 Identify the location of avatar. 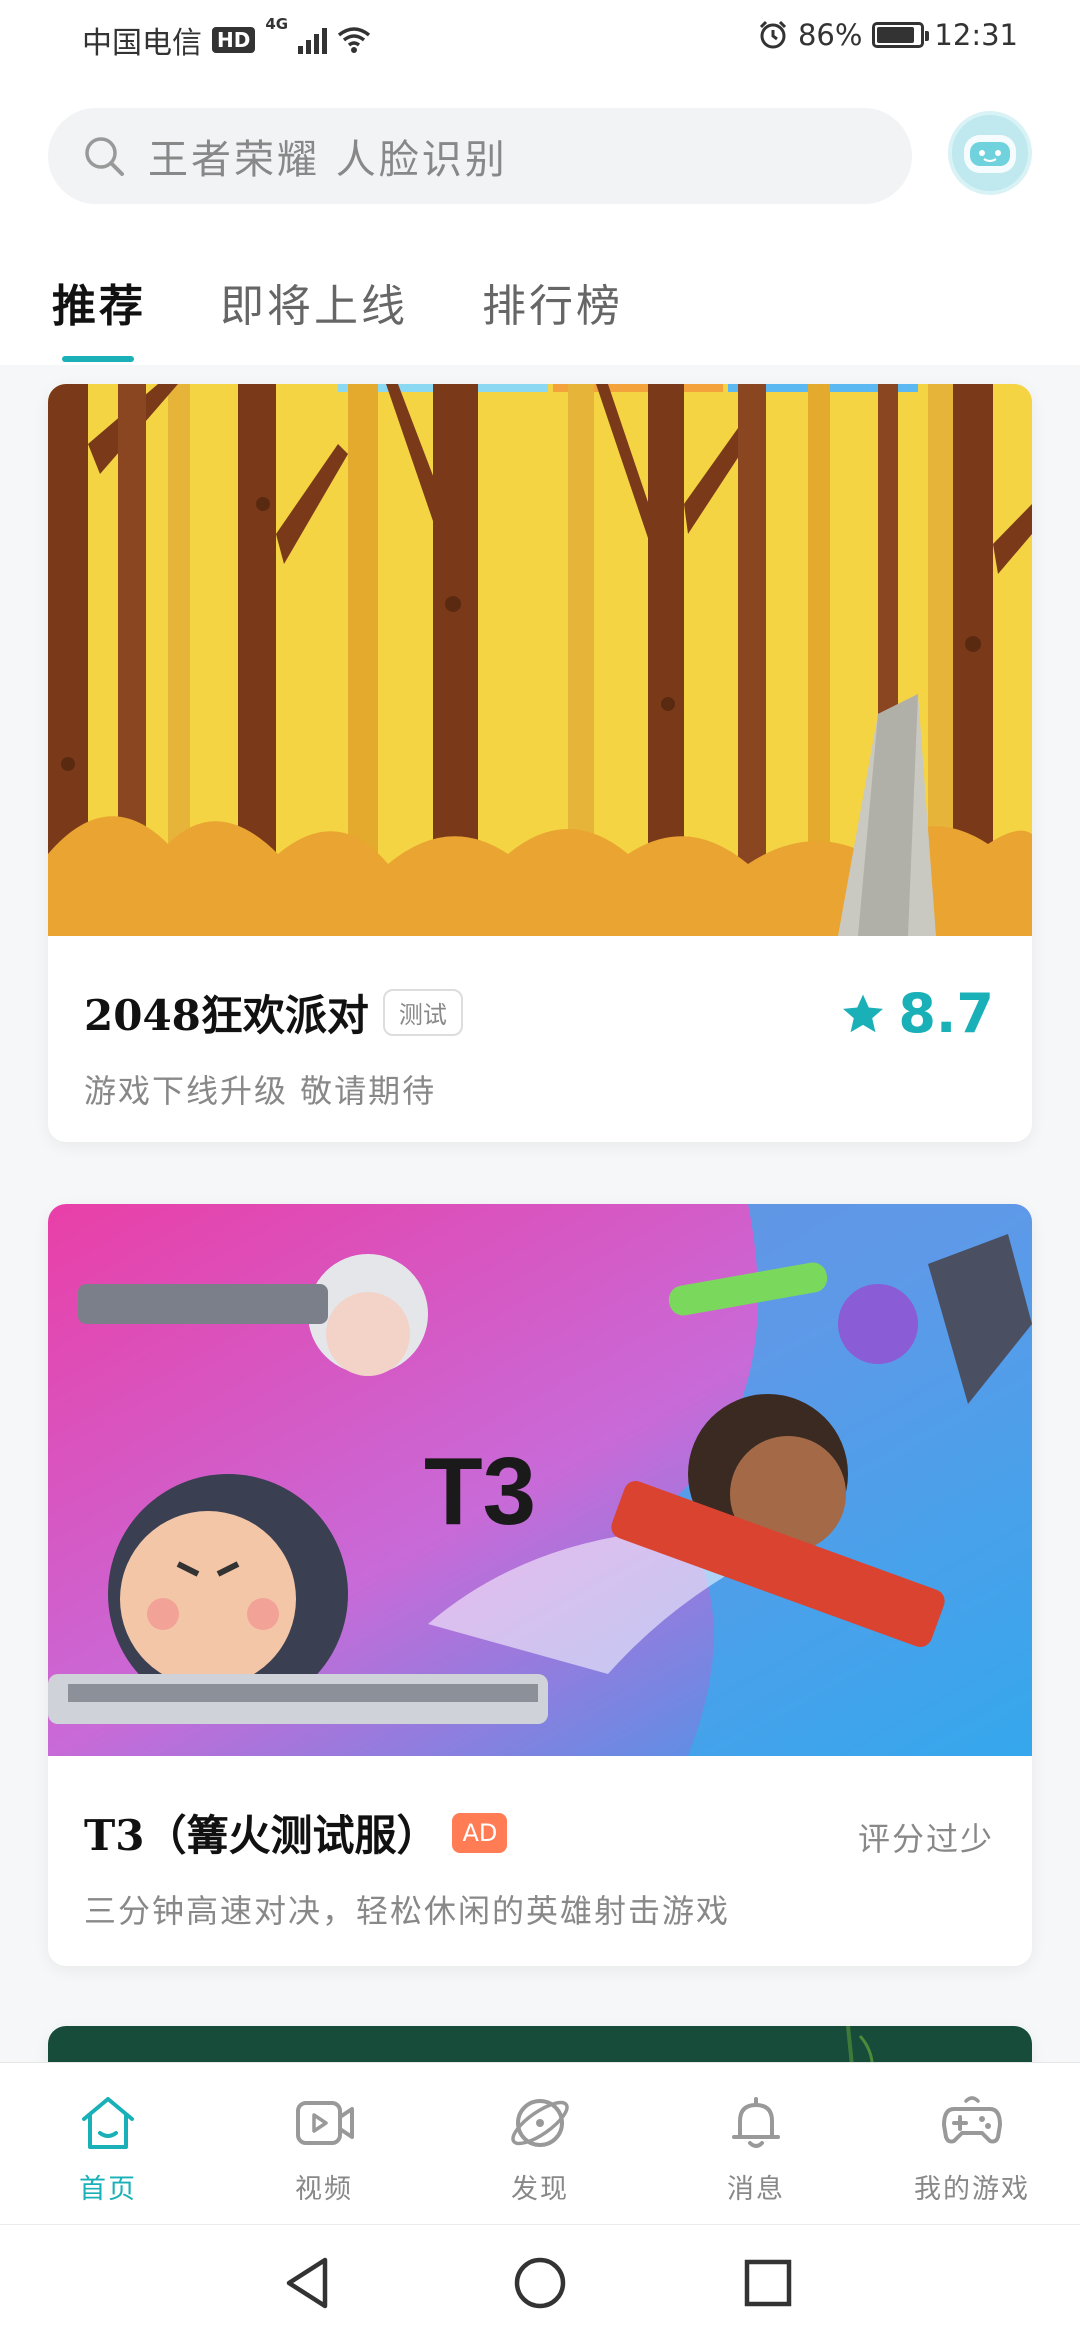
(990, 153).